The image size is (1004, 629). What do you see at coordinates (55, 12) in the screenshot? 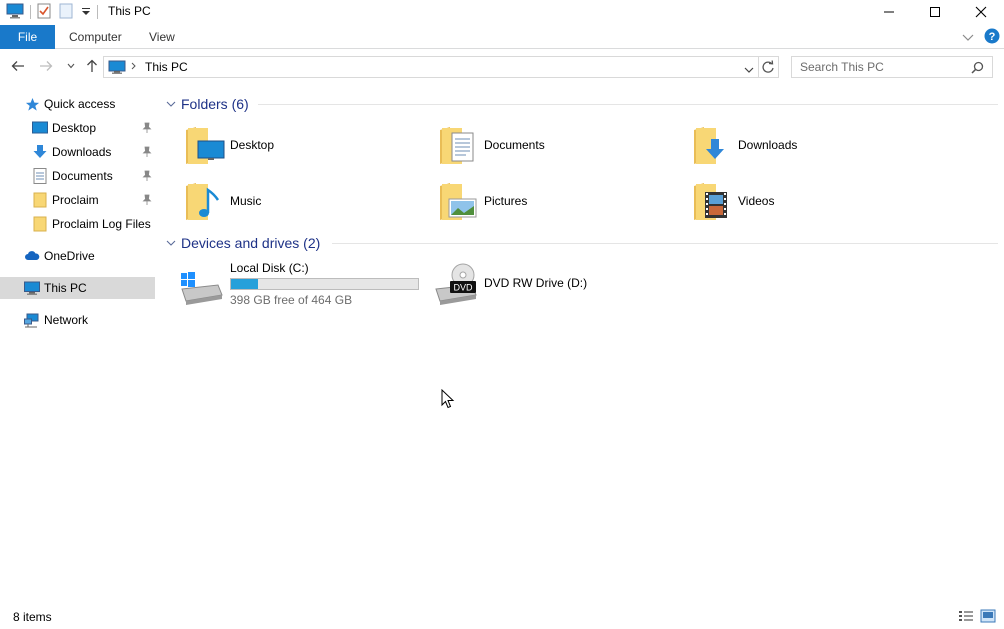
I see `quick-access-toolbar` at bounding box center [55, 12].